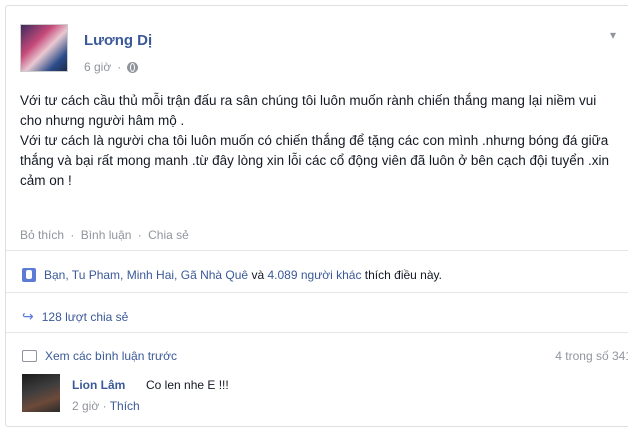 Image resolution: width=628 pixels, height=427 pixels. What do you see at coordinates (106, 406) in the screenshot?
I see `comment-meta: 2 giờ · Thích` at bounding box center [106, 406].